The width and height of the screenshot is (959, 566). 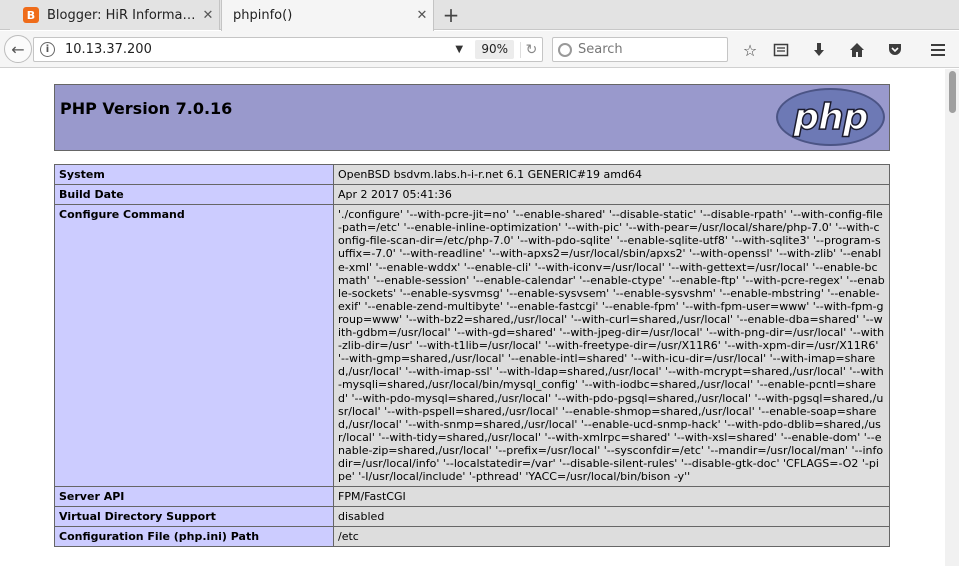 What do you see at coordinates (819, 50) in the screenshot?
I see `download-icon` at bounding box center [819, 50].